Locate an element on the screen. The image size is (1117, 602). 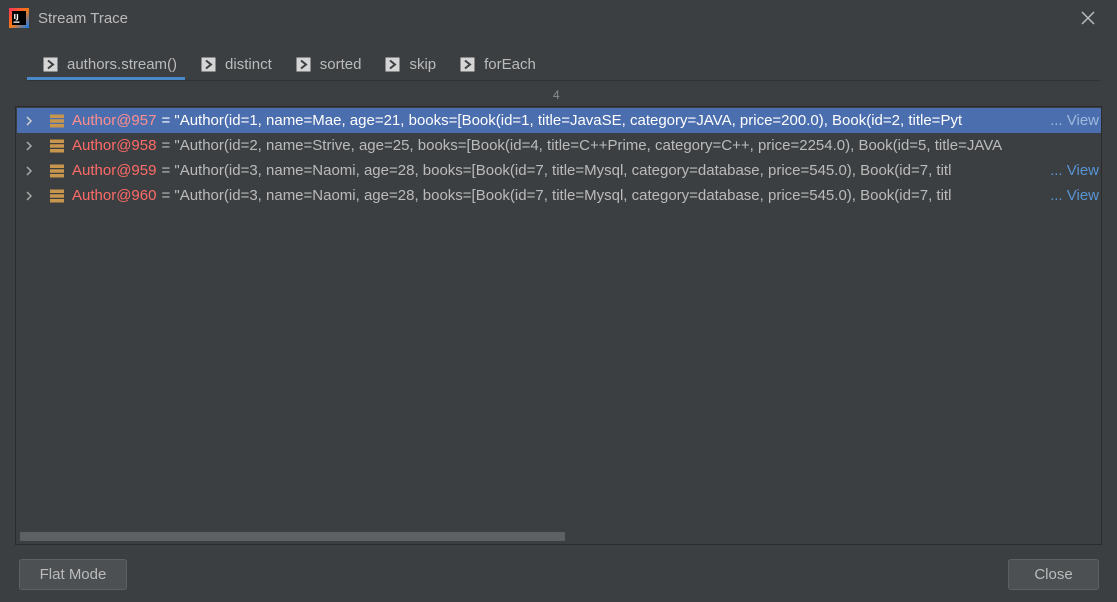
tab-divider is located at coordinates (564, 80).